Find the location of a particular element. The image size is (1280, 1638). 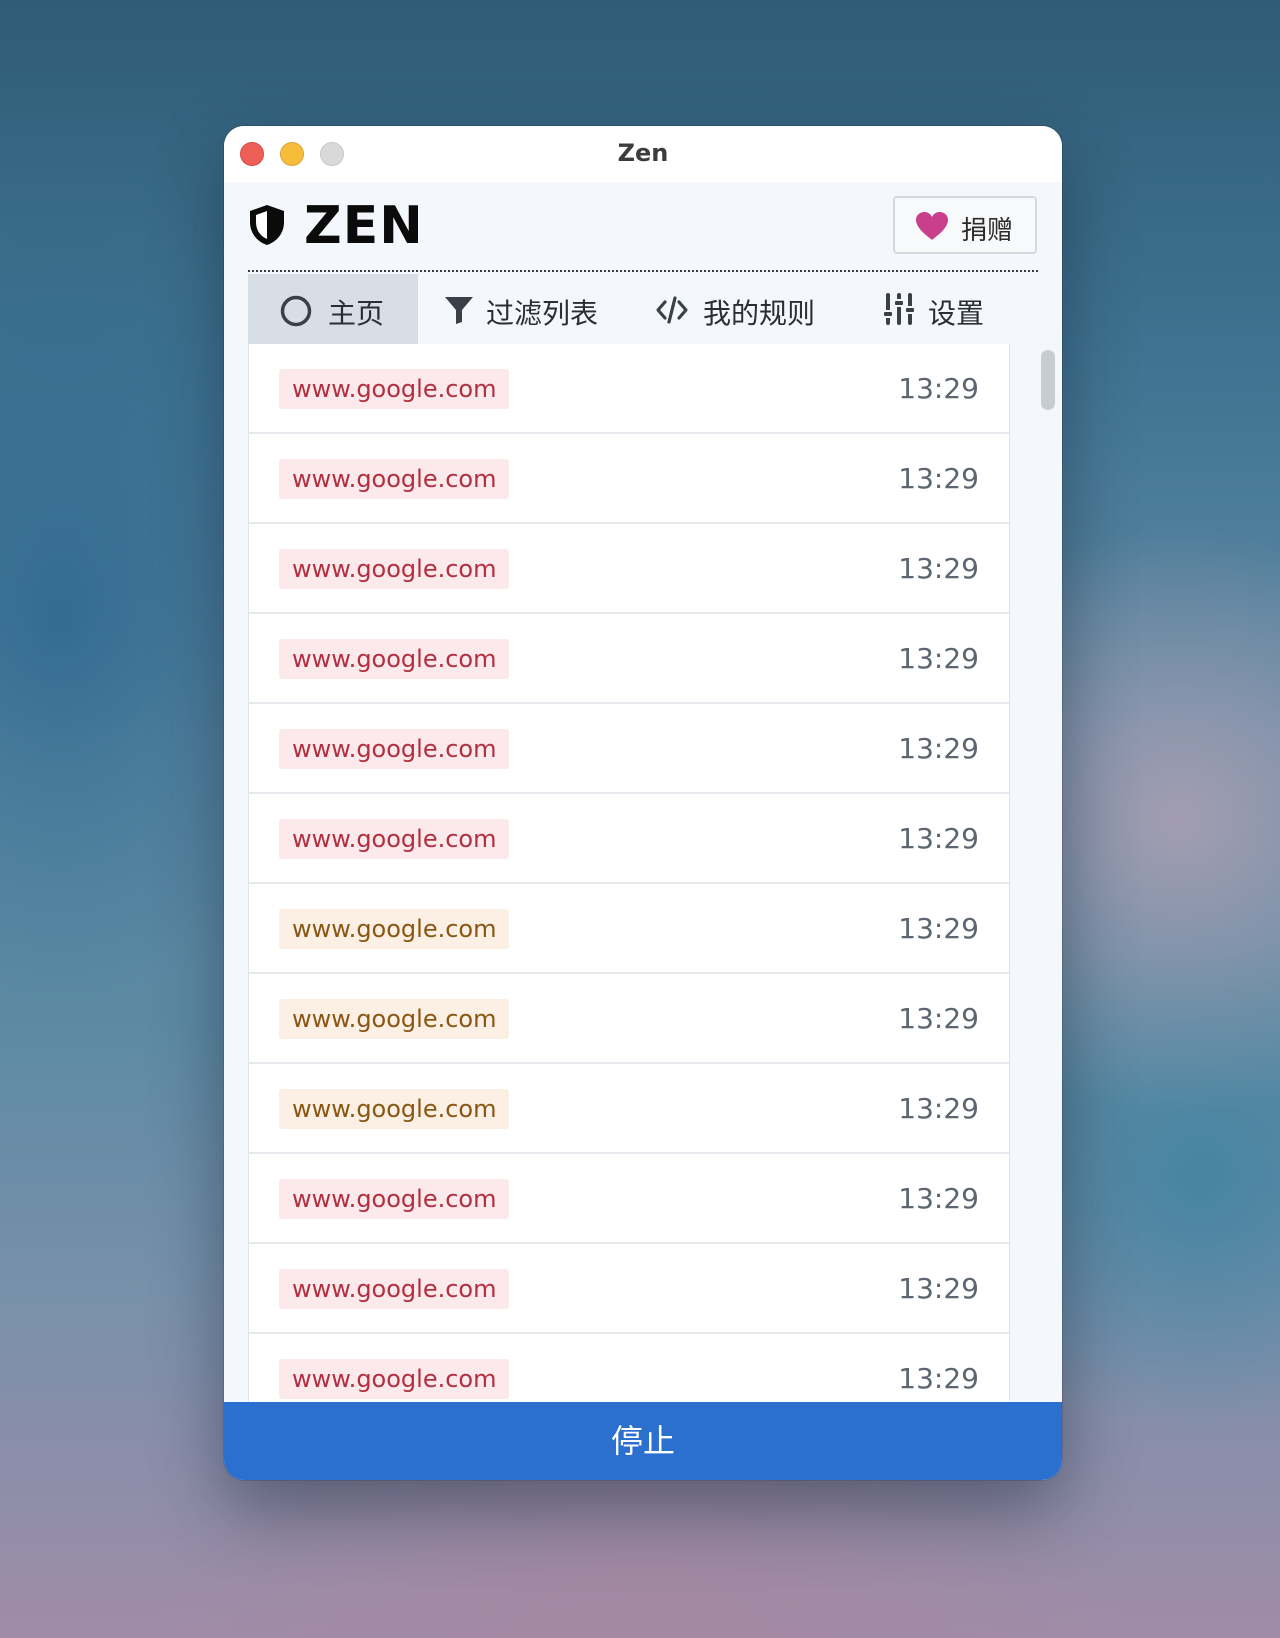

header-divider is located at coordinates (643, 271).